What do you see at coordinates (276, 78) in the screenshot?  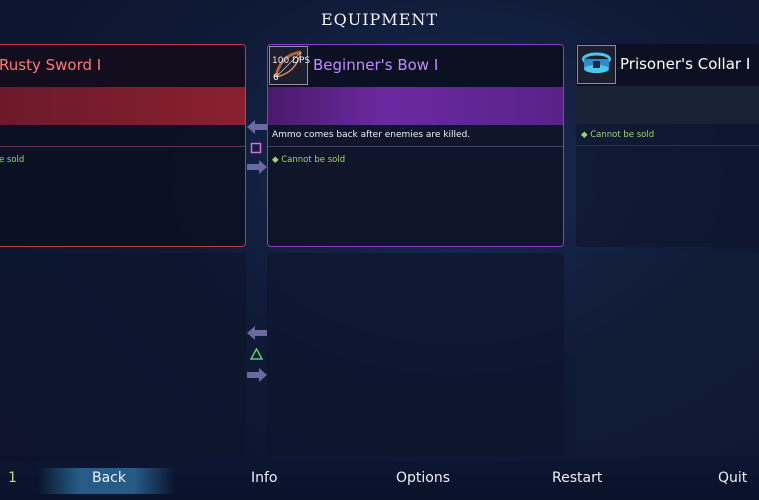 I see `item-level: 6` at bounding box center [276, 78].